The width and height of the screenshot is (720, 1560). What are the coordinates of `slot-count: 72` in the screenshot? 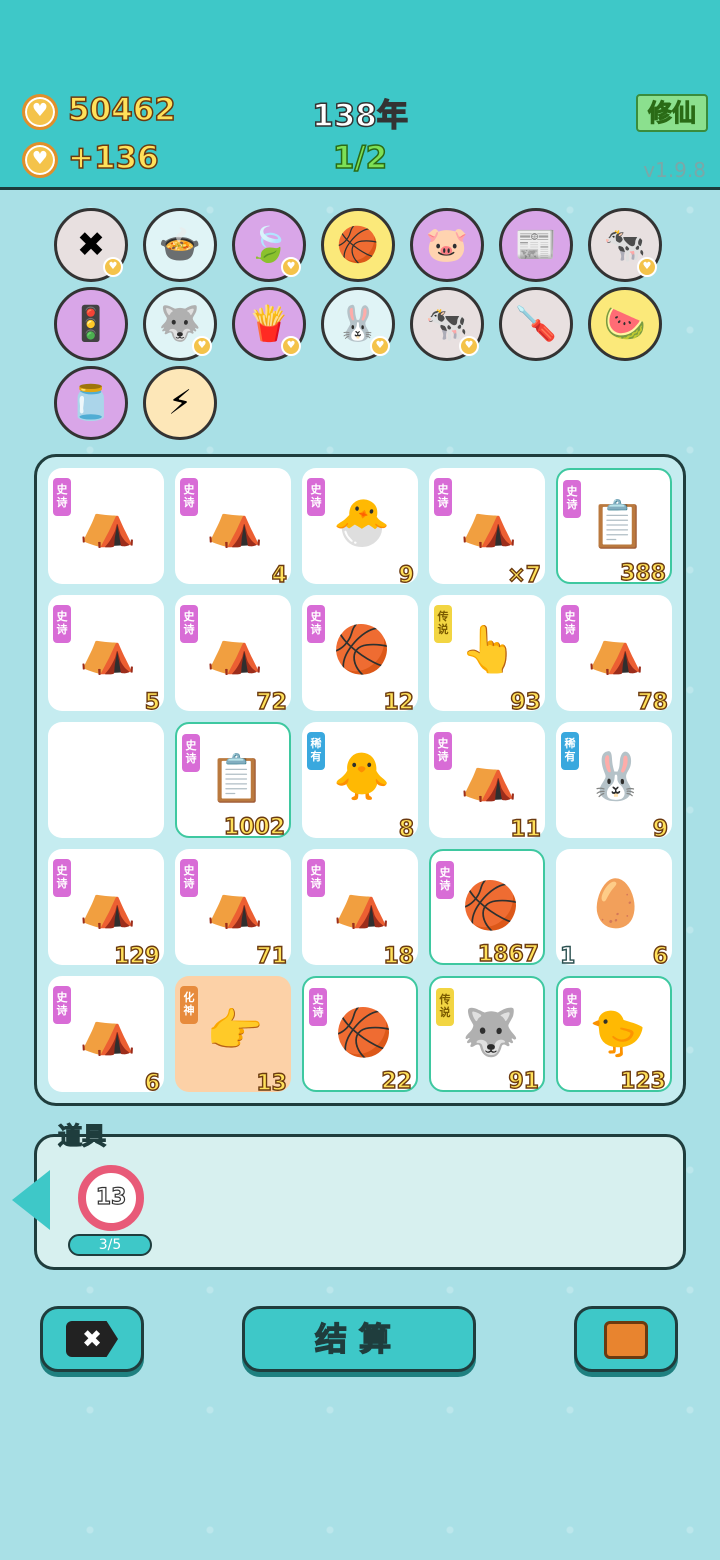 It's located at (272, 702).